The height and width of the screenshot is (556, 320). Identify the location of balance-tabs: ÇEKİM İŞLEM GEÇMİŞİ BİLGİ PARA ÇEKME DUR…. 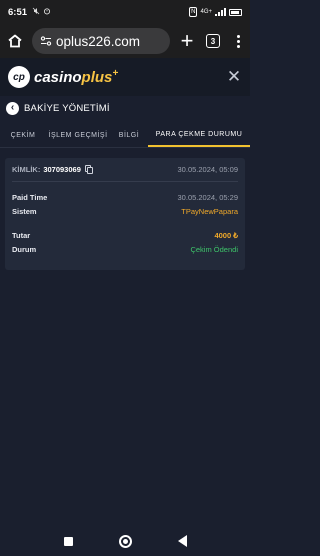
(125, 136).